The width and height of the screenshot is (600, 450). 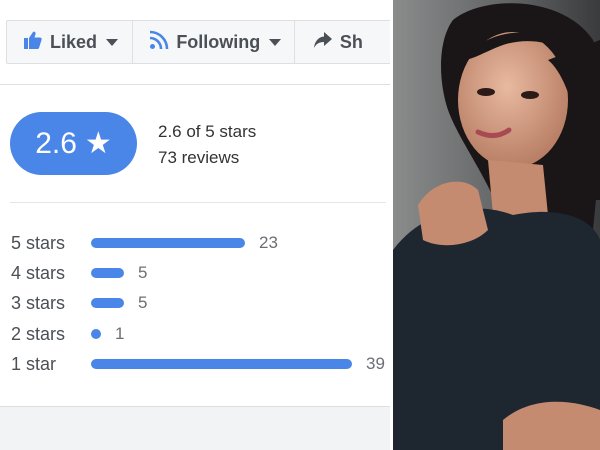 What do you see at coordinates (34, 364) in the screenshot?
I see `rating-row-label: 1 star` at bounding box center [34, 364].